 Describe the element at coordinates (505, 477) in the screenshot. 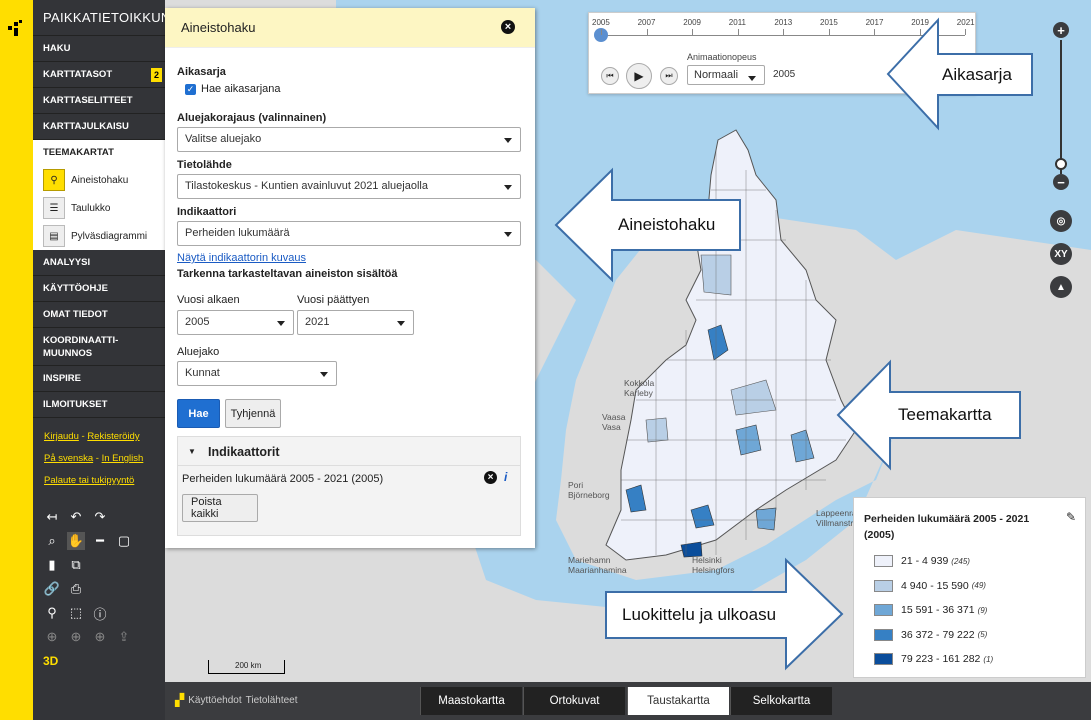

I see `info-icon: i` at that location.